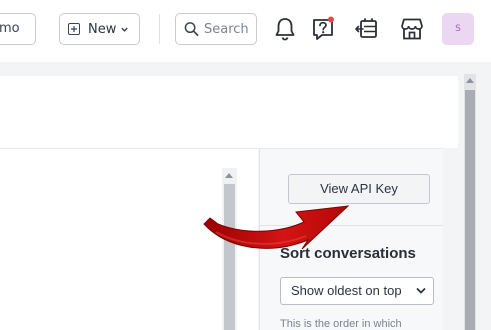  Describe the element at coordinates (341, 324) in the screenshot. I see `sort-help-text: This is the order in which` at that location.